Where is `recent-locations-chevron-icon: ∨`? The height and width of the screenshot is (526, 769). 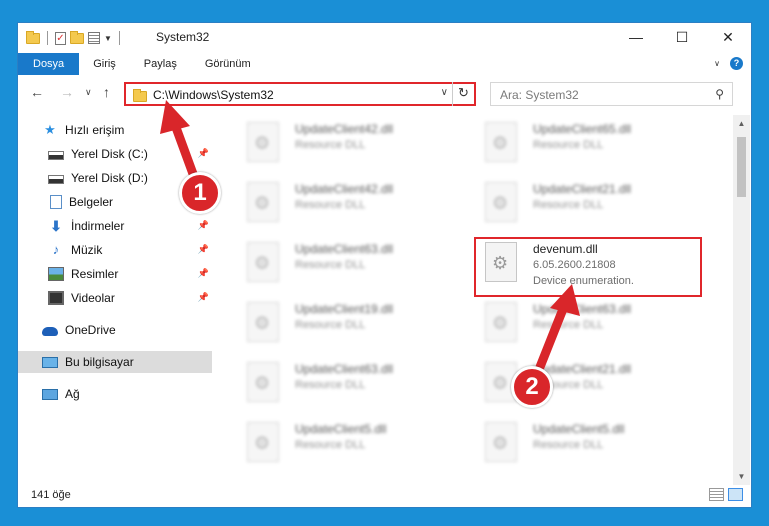
recent-locations-chevron-icon: ∨ is located at coordinates (88, 92).